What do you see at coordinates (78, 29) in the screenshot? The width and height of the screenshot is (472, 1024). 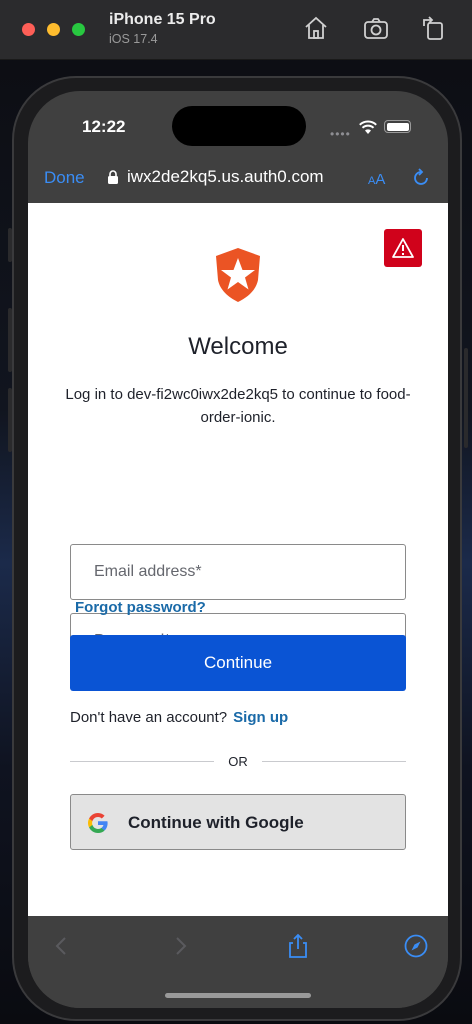 I see `zoom-window-button` at bounding box center [78, 29].